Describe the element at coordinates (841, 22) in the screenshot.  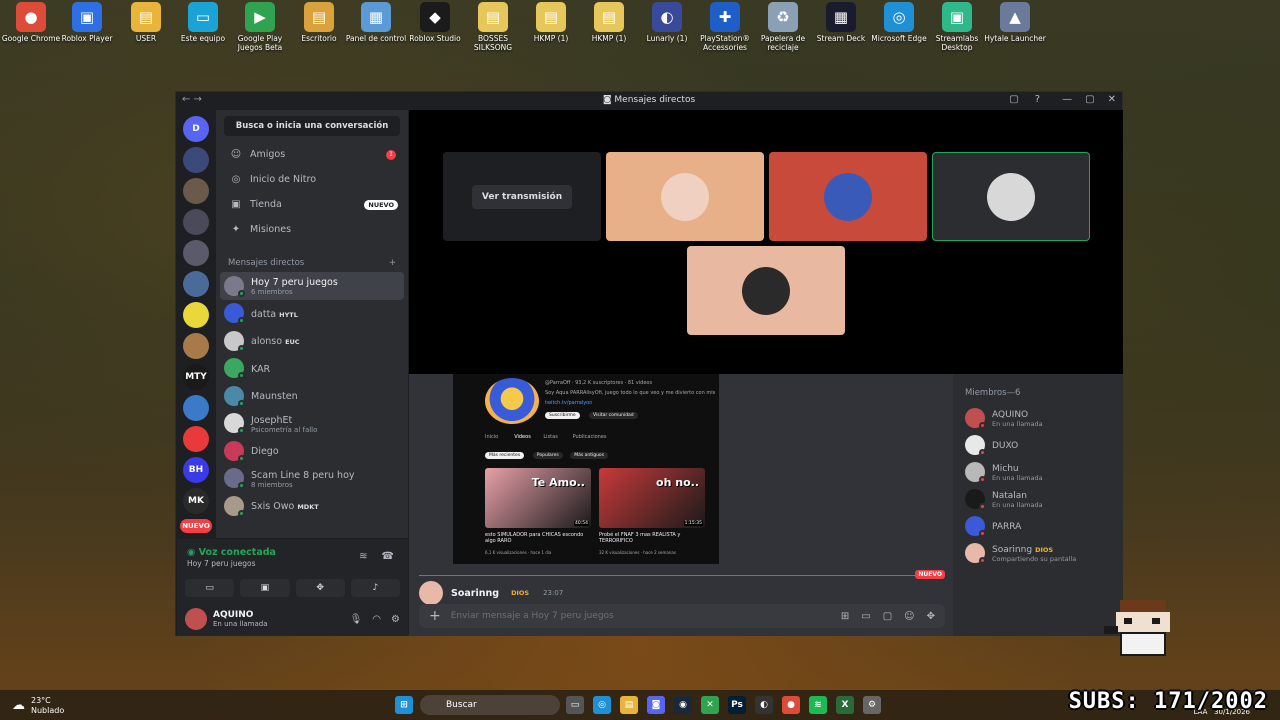
I see `desktop-icon: ▦ Stream Deck` at that location.